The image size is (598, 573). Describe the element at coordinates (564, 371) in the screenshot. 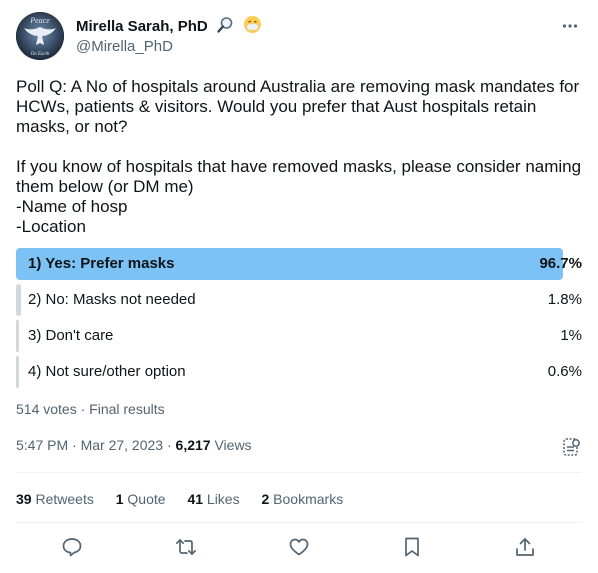

I see `poll-option-percent: 0.6%` at that location.